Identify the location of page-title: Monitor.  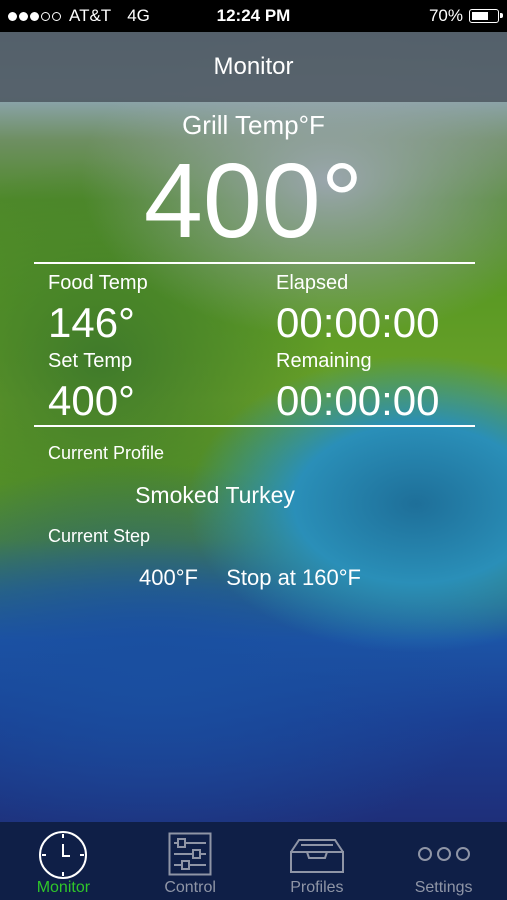
(253, 66).